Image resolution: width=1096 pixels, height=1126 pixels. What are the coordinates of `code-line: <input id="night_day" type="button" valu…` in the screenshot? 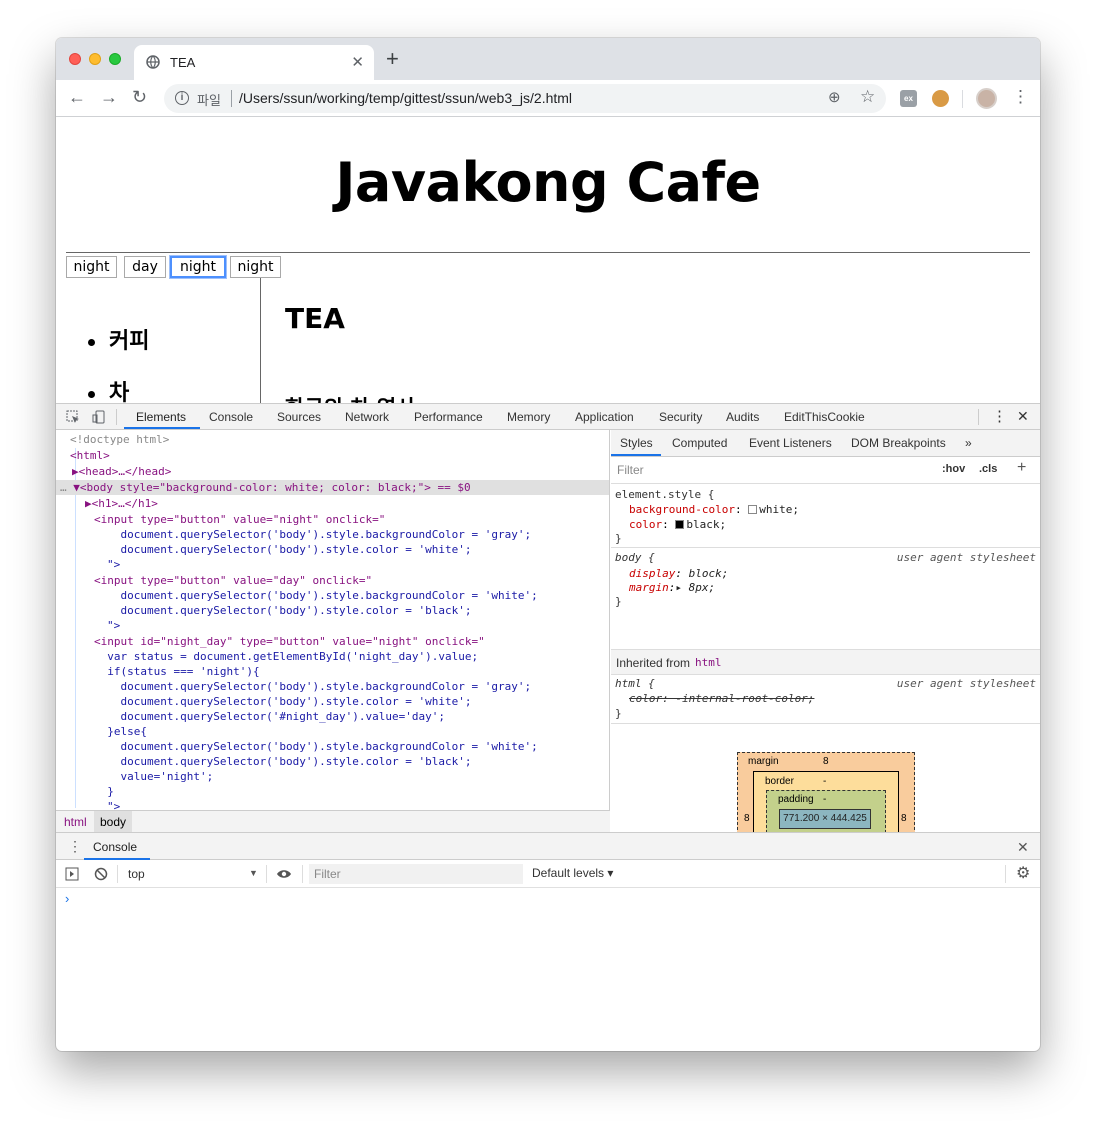 It's located at (289, 641).